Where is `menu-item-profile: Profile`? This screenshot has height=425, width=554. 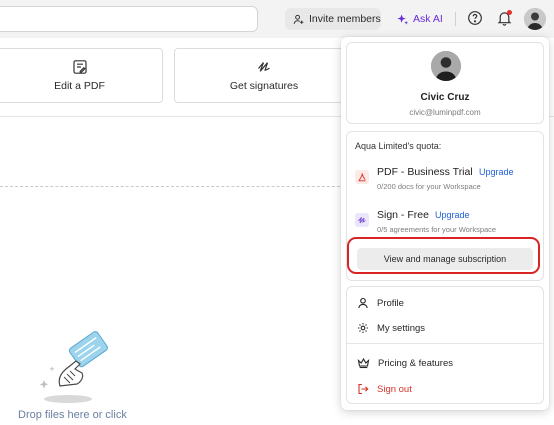 menu-item-profile: Profile is located at coordinates (380, 303).